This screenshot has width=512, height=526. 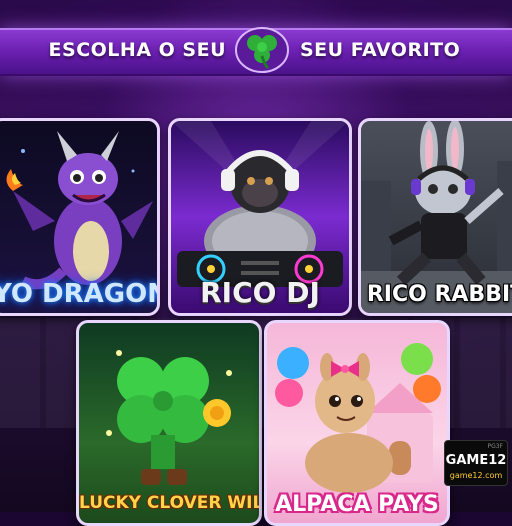 I want to click on logo-small-text: PG3F, so click(x=495, y=446).